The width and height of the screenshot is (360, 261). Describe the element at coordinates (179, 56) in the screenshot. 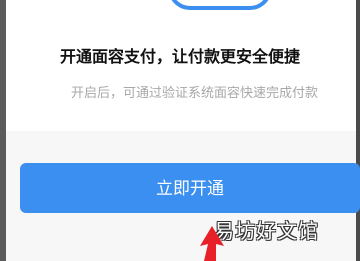

I see `feature-heading: 开通面容支付，让付款更安全便捷` at that location.